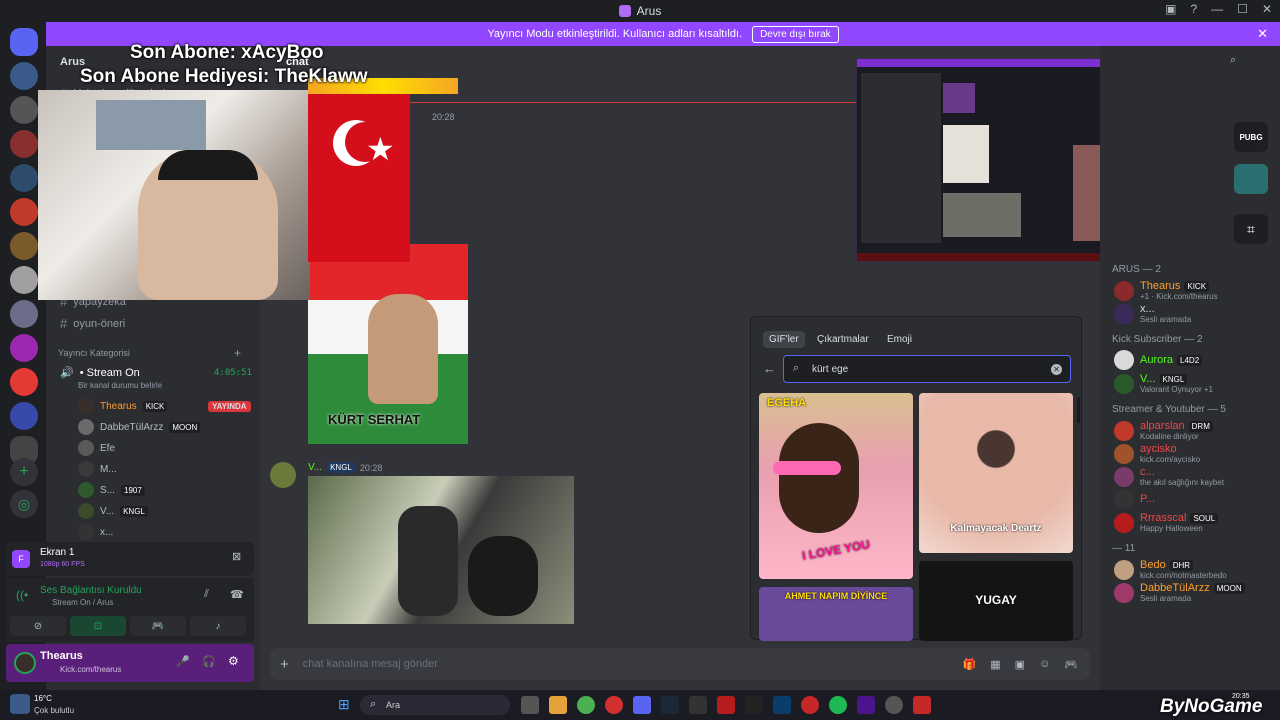  I want to click on member-item: Aurora L4D2, so click(1158, 360).